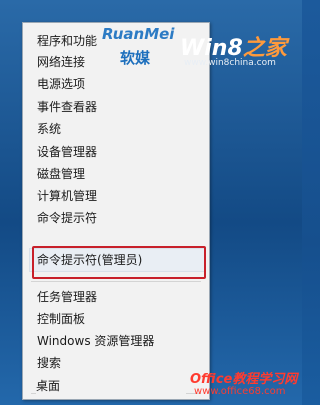 Image resolution: width=320 pixels, height=405 pixels. Describe the element at coordinates (61, 84) in the screenshot. I see `menu-item-power-options: 电源选项` at that location.